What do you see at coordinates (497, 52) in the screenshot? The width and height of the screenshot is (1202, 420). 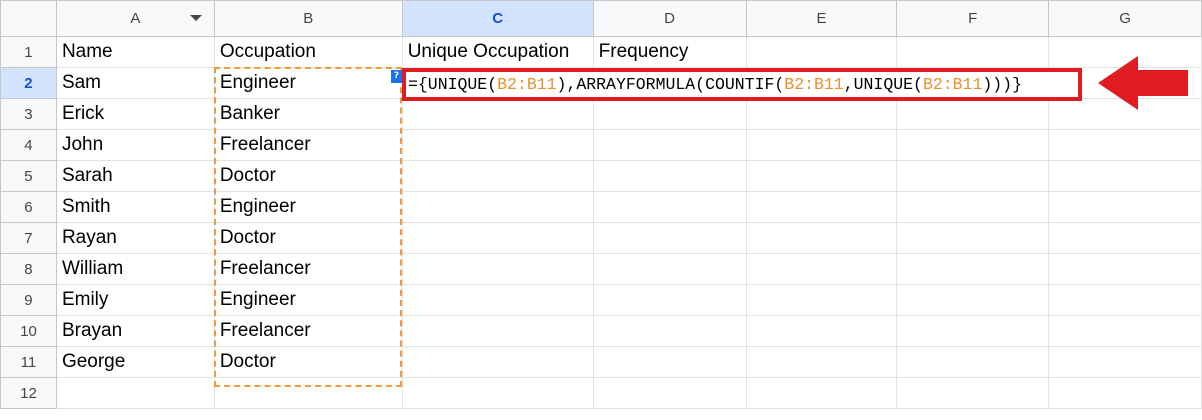 I see `cell-c1: Unique Occupation` at bounding box center [497, 52].